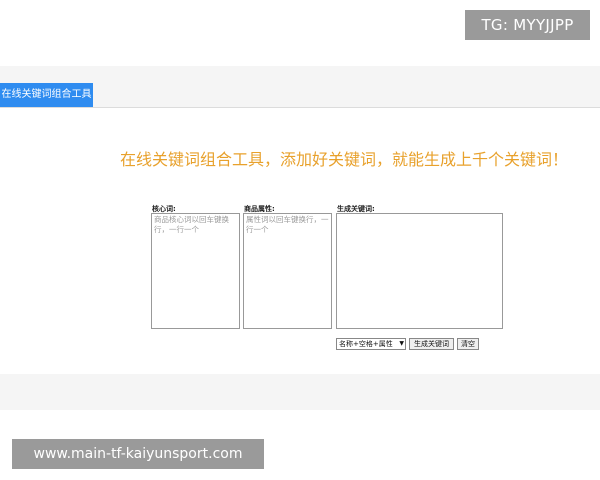  What do you see at coordinates (401, 343) in the screenshot?
I see `chevron-down-icon: ▼` at bounding box center [401, 343].